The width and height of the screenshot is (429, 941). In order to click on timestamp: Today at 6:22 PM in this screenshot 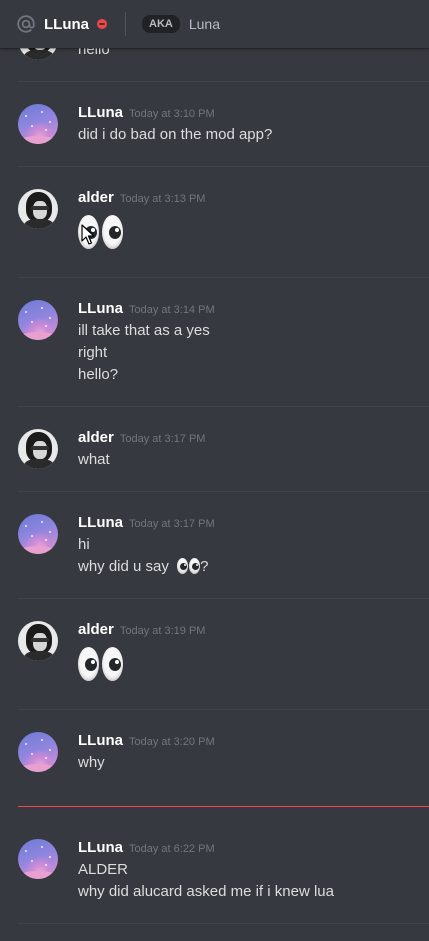, I will do `click(172, 849)`.